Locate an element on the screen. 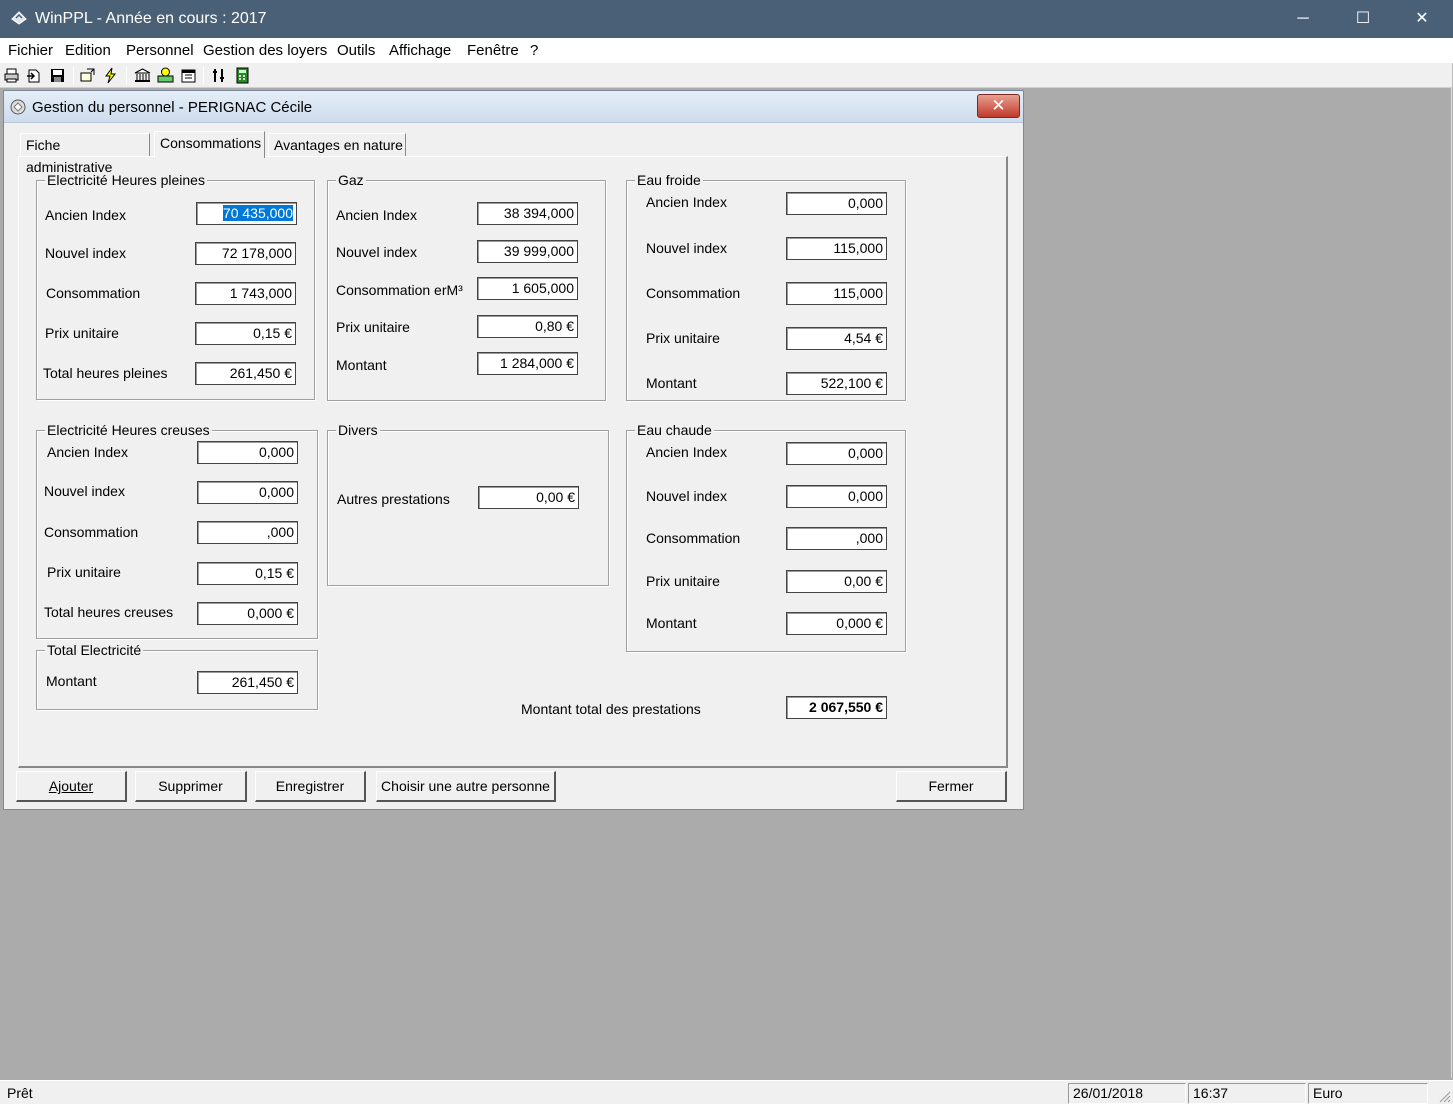  maximize-button: ☐ is located at coordinates (1363, 19).